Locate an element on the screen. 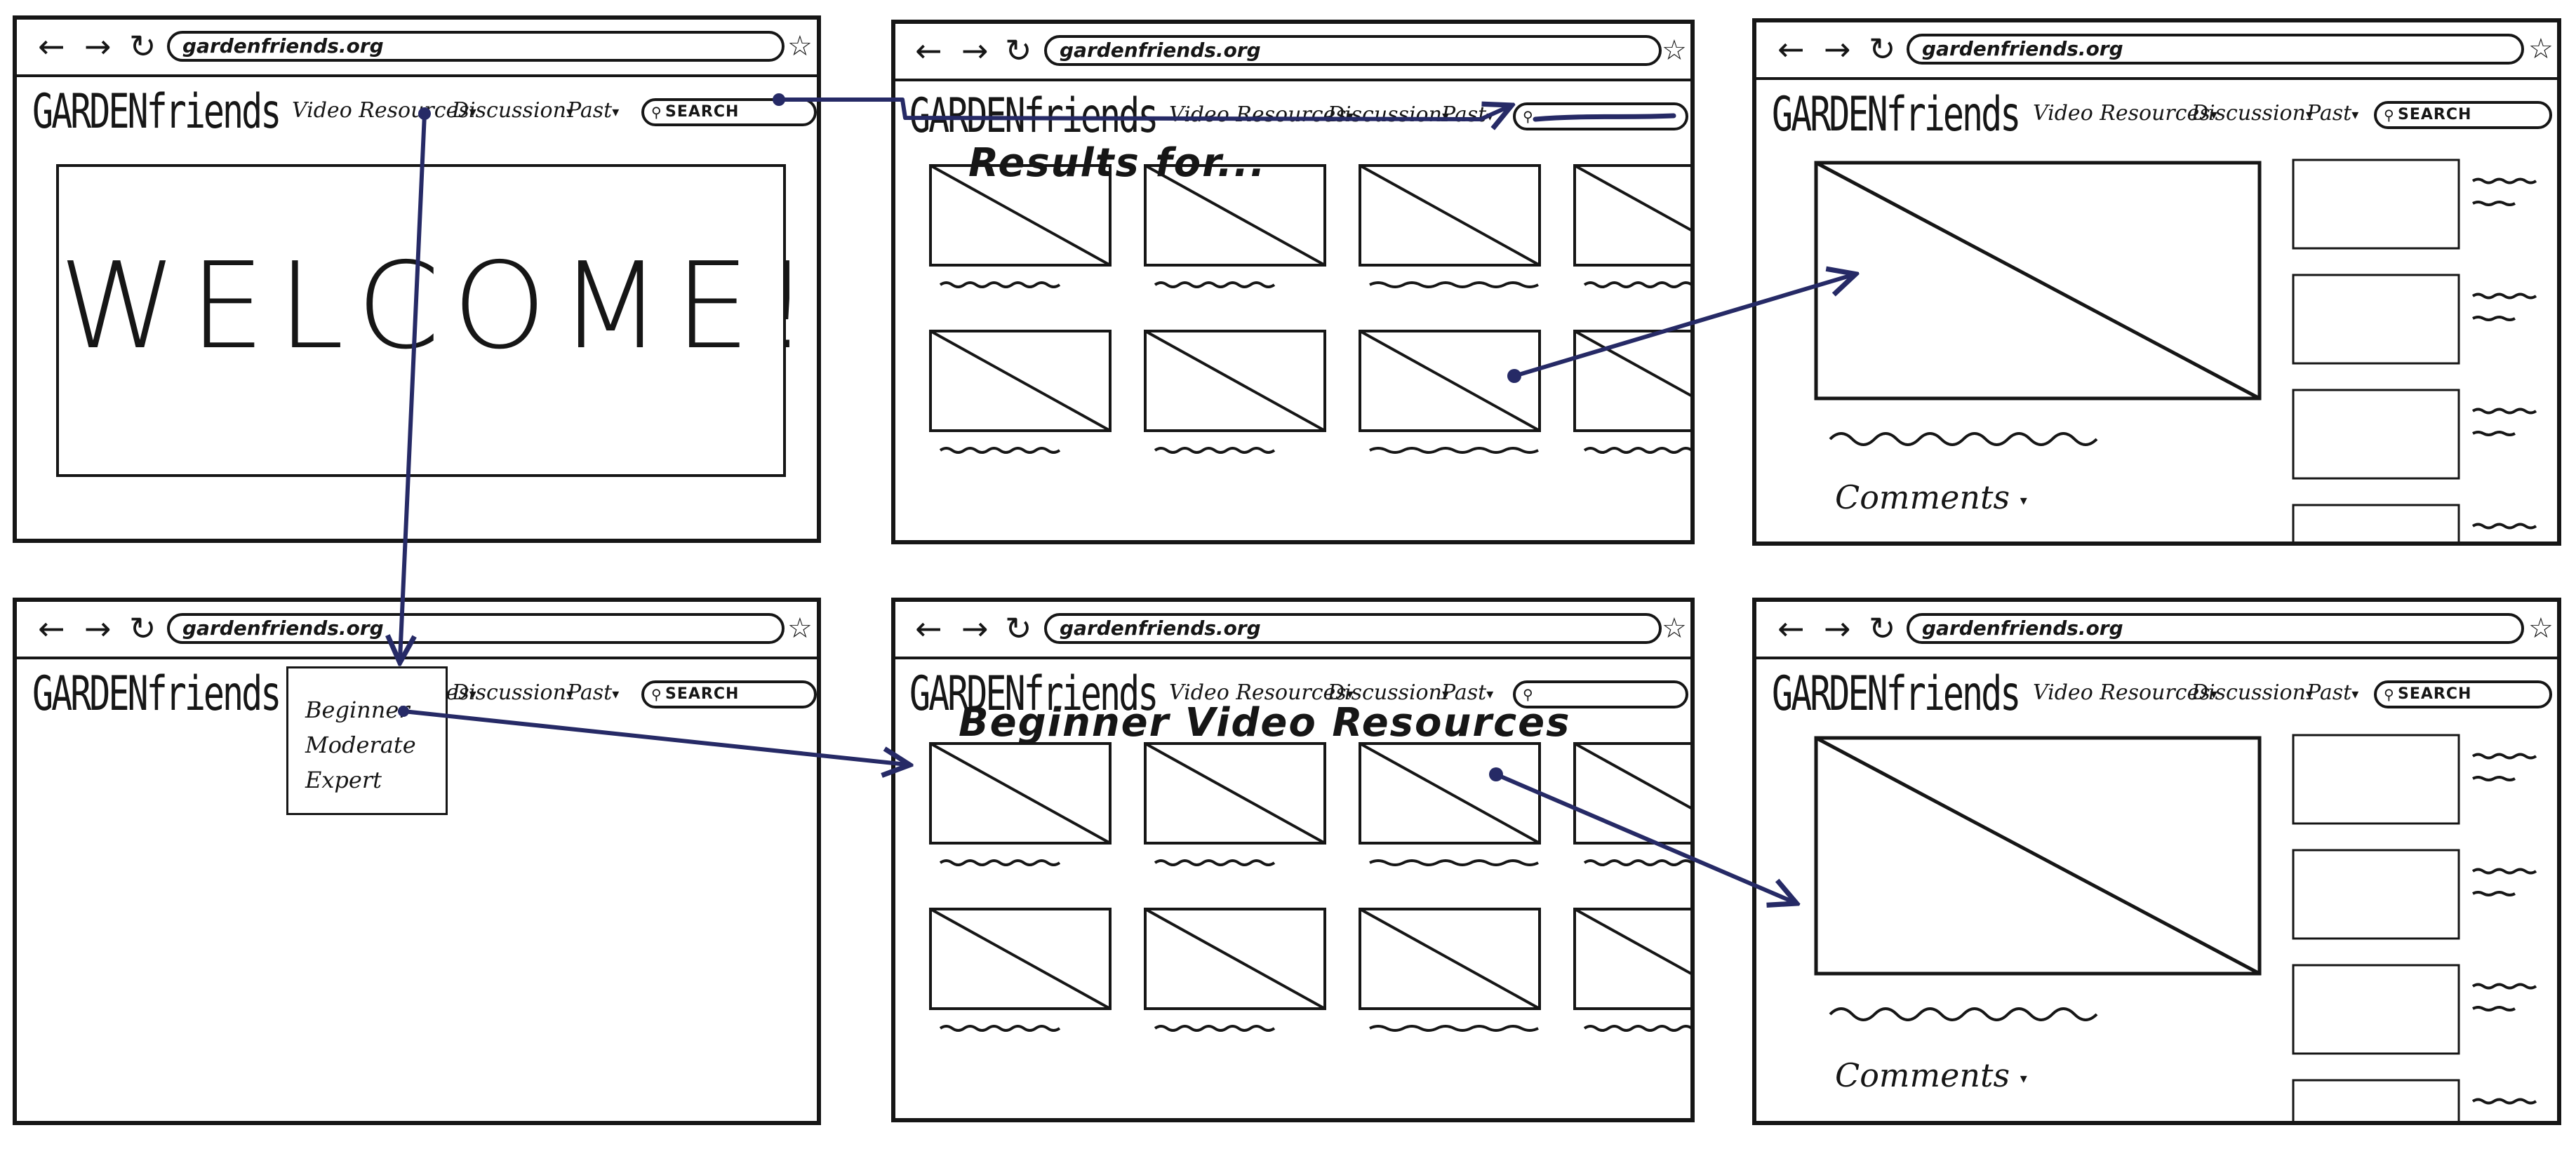  flow-arrow-nav-to-dropdown is located at coordinates (413, 385).